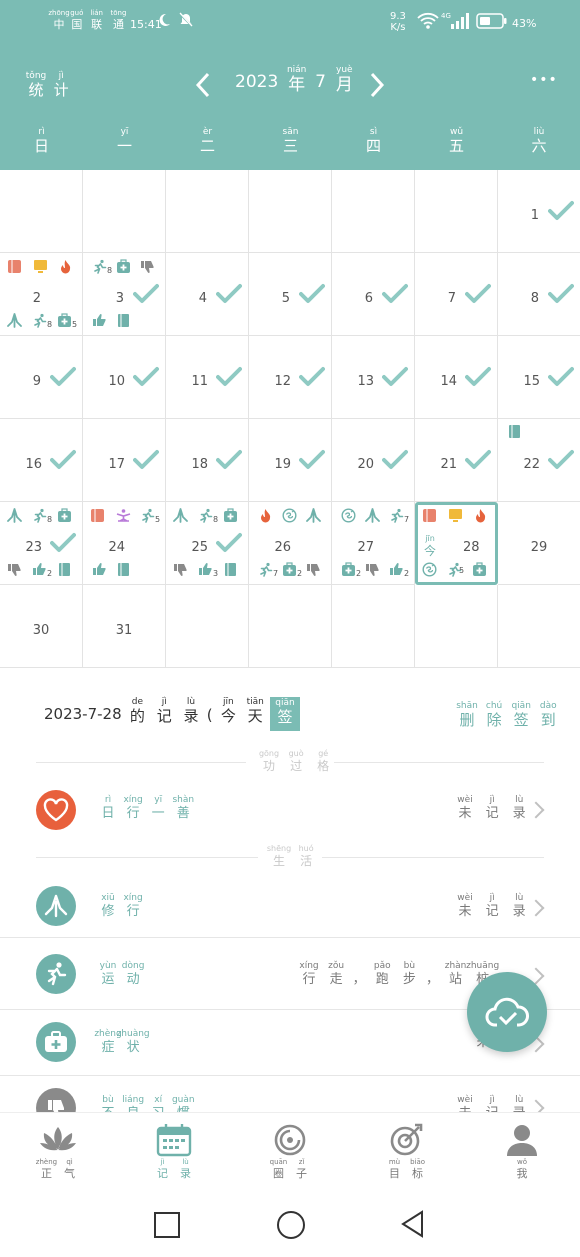  I want to click on nav-records: jì 记 lù 录, so click(174, 1151).